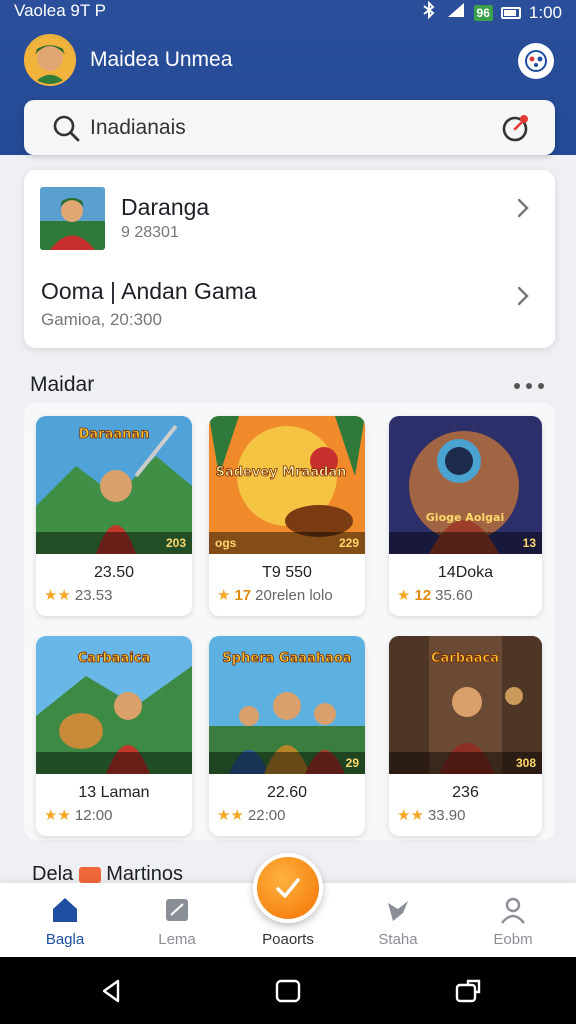  I want to click on status-icons: 96 1:00, so click(491, 12).